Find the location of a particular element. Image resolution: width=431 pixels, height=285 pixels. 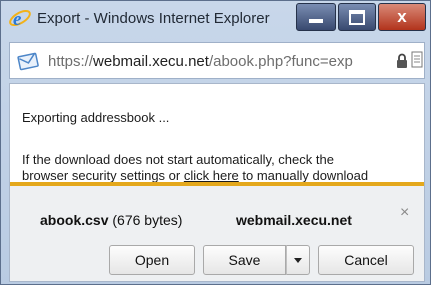

hint-line-2-after: to manually download is located at coordinates (303, 175).